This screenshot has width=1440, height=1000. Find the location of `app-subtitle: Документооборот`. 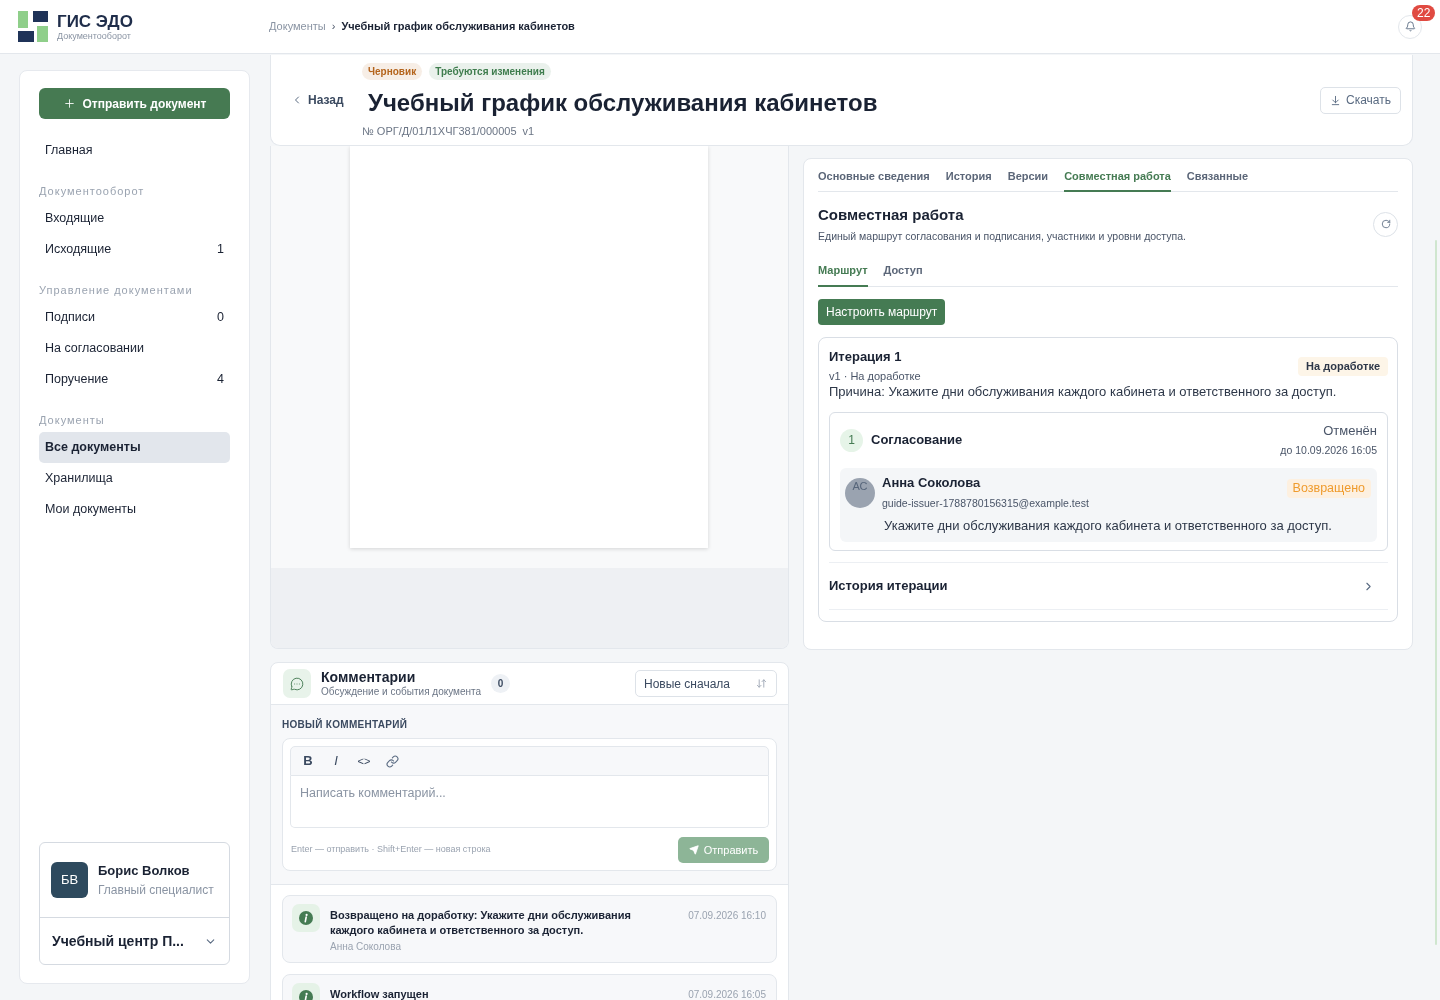

app-subtitle: Документооборот is located at coordinates (94, 36).